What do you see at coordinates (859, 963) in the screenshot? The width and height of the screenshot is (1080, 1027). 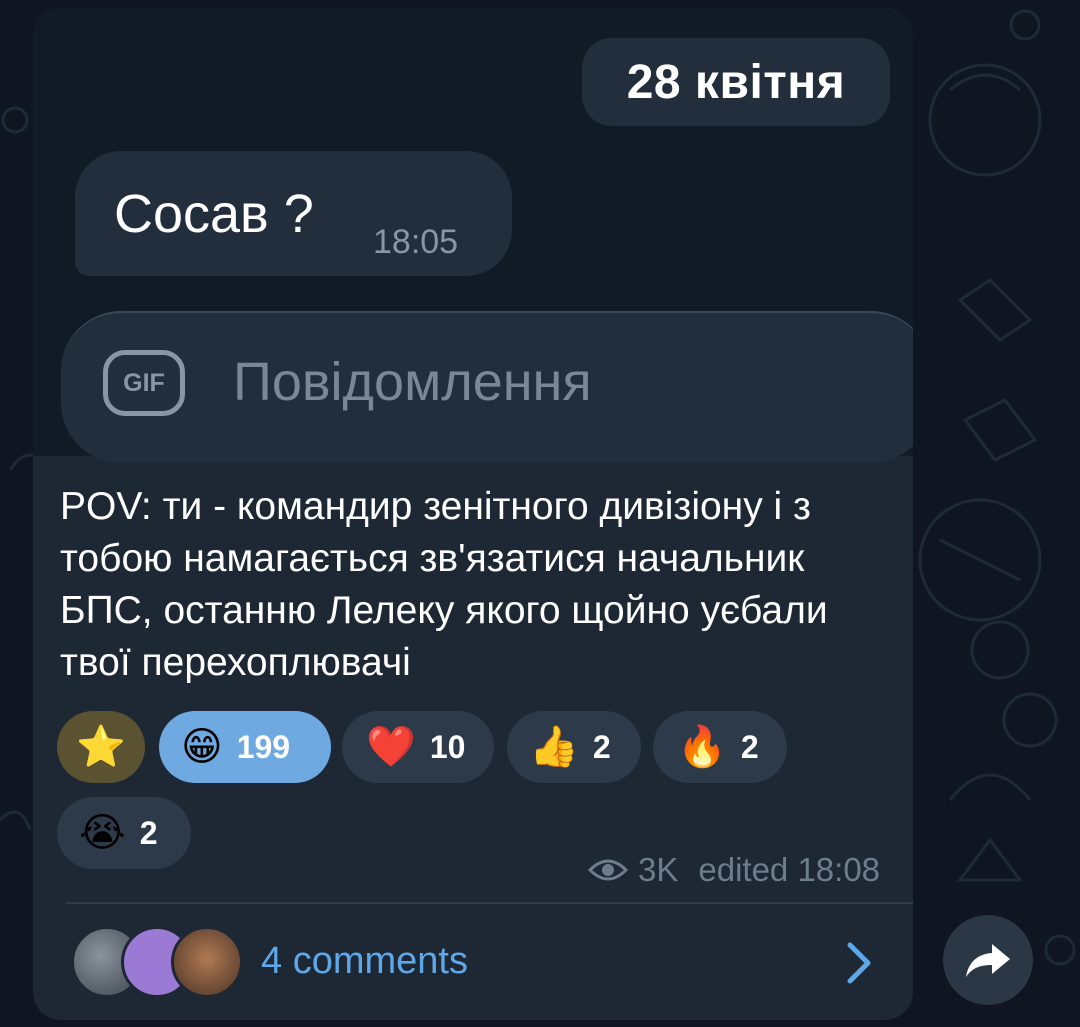 I see `chevron-right-icon` at bounding box center [859, 963].